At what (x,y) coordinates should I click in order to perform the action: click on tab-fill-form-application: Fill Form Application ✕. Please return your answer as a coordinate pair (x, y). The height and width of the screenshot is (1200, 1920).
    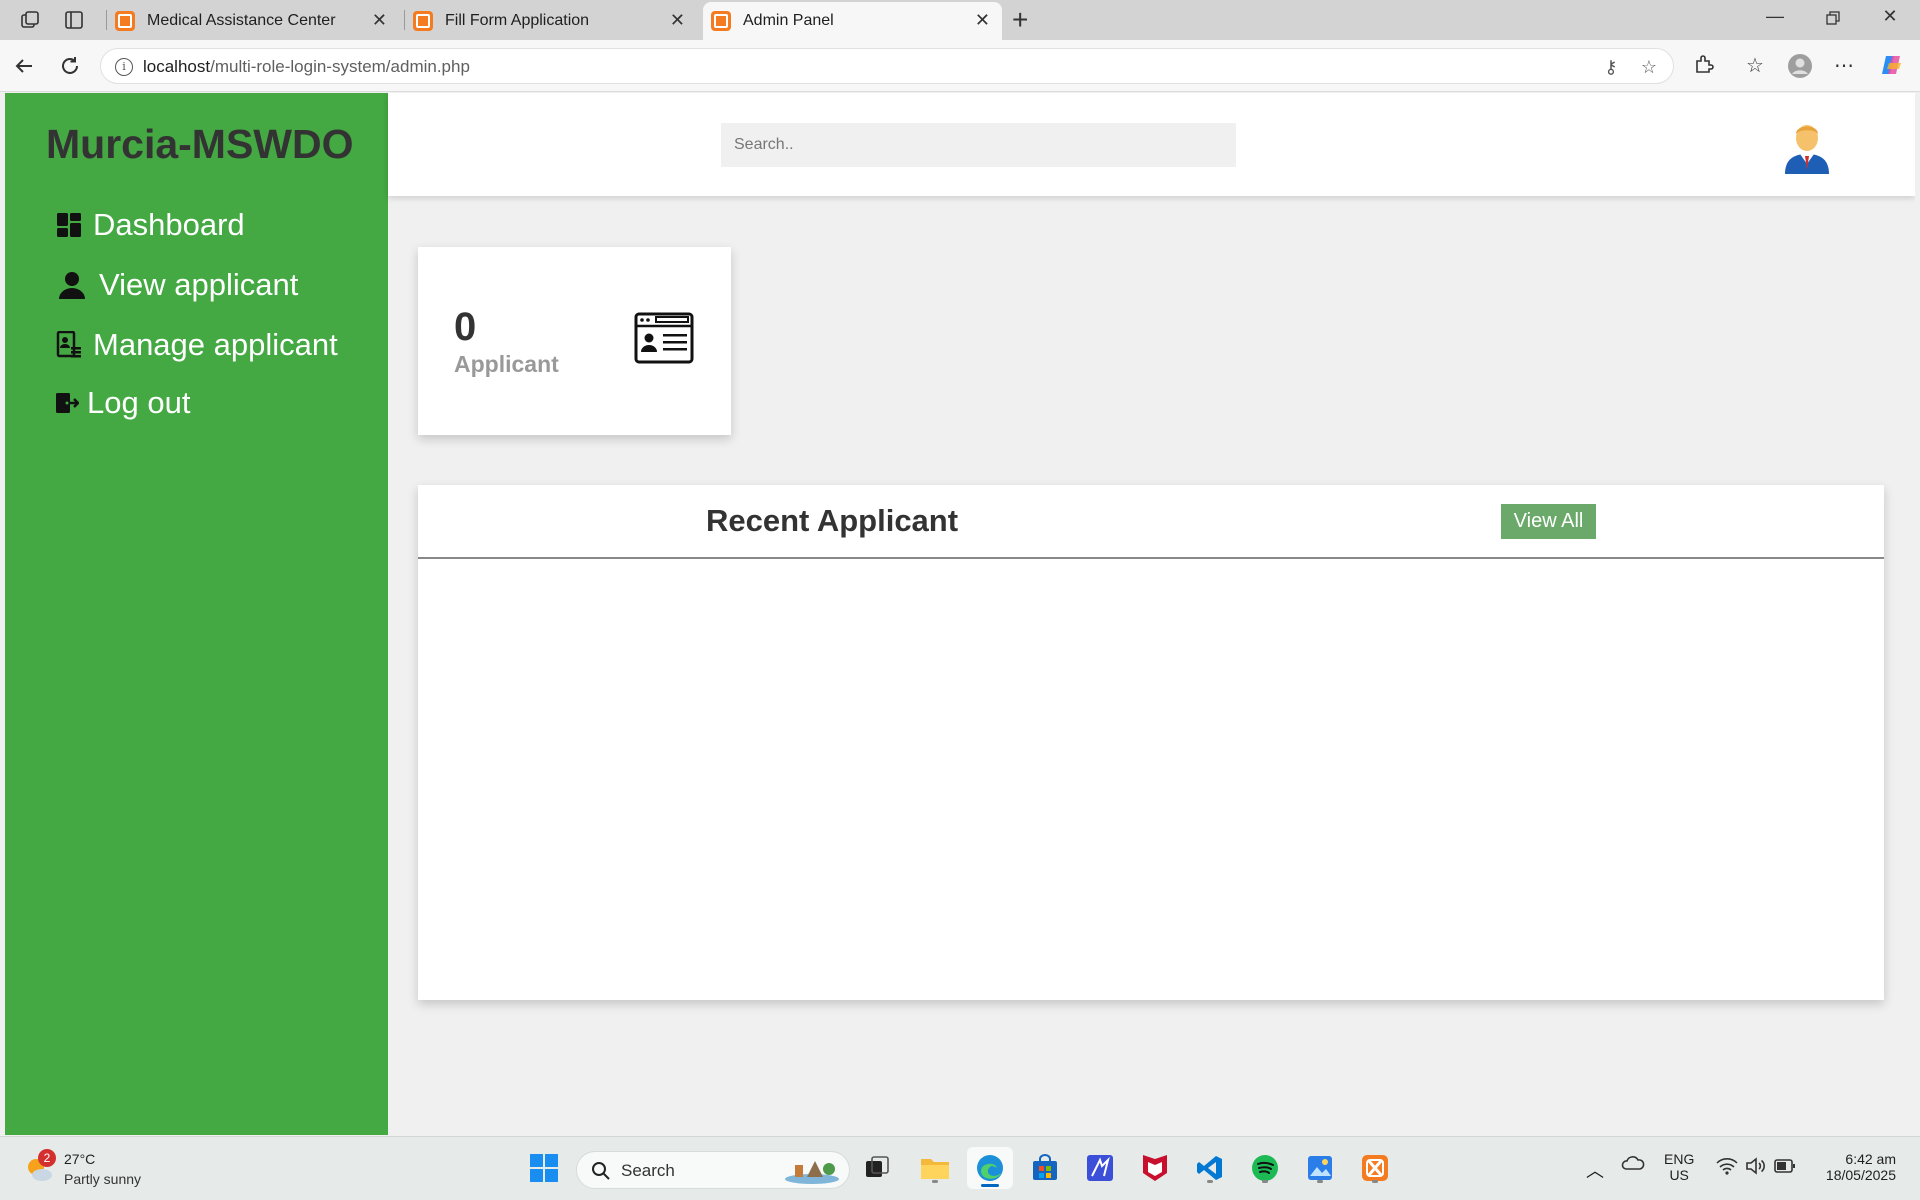
    Looking at the image, I should click on (551, 21).